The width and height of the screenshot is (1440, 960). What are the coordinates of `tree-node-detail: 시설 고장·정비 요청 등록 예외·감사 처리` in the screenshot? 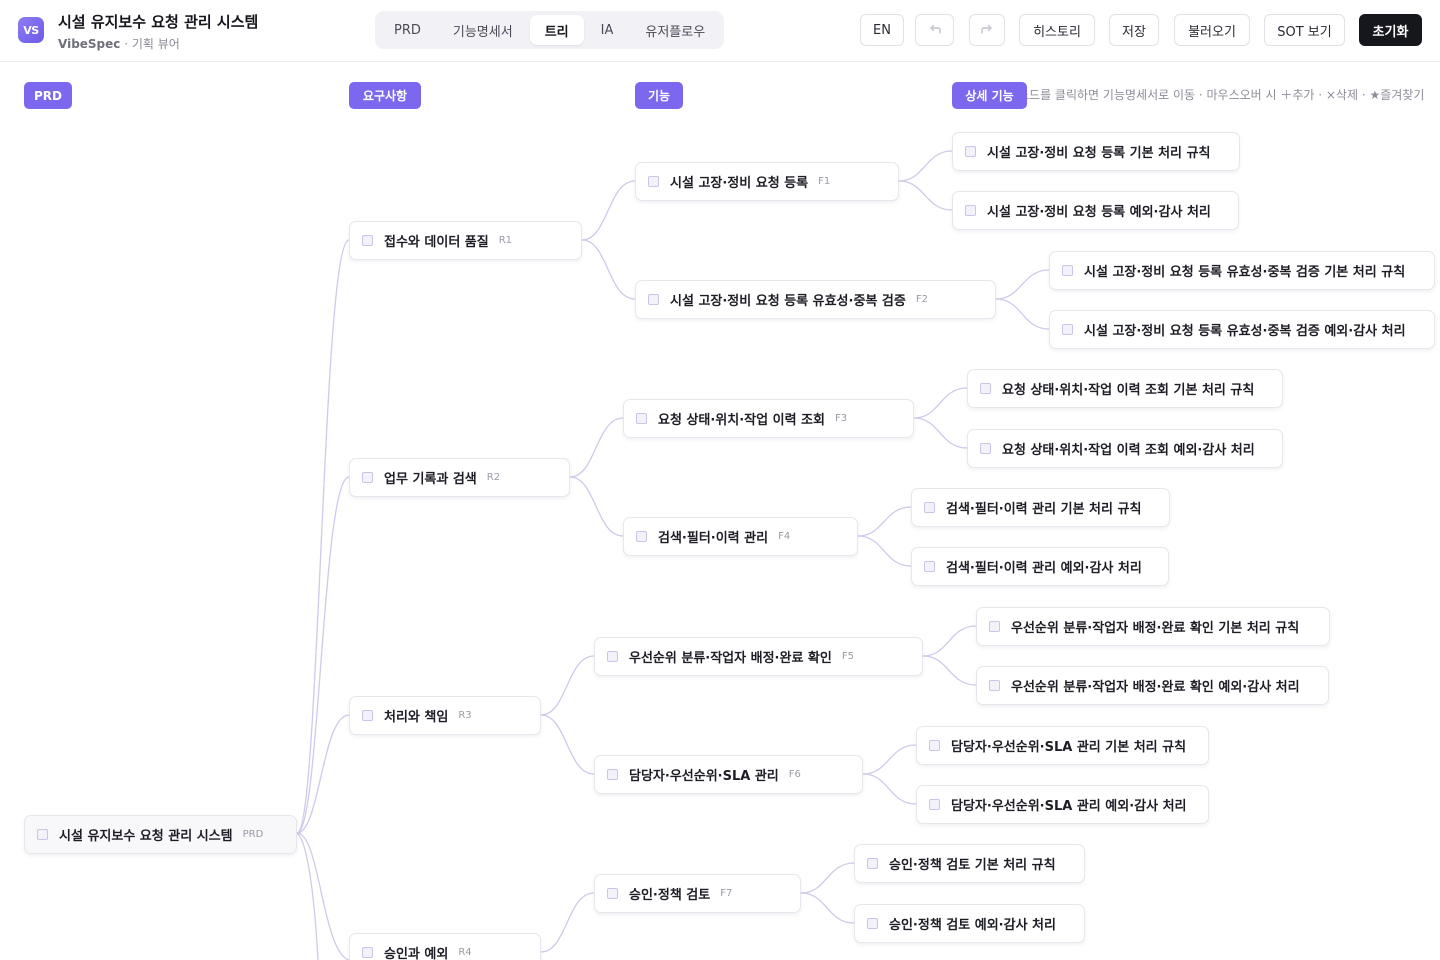 It's located at (1095, 210).